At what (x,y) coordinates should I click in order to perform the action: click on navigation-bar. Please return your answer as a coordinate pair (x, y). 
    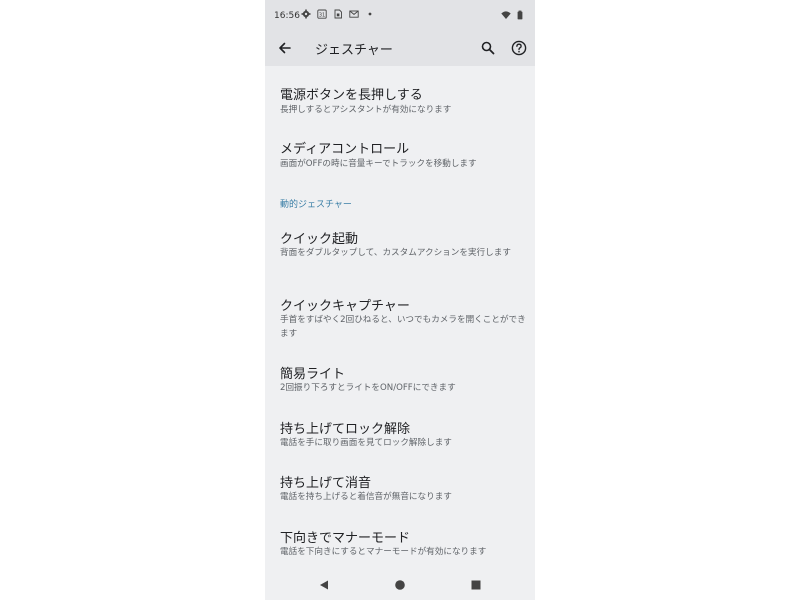
    Looking at the image, I should click on (400, 585).